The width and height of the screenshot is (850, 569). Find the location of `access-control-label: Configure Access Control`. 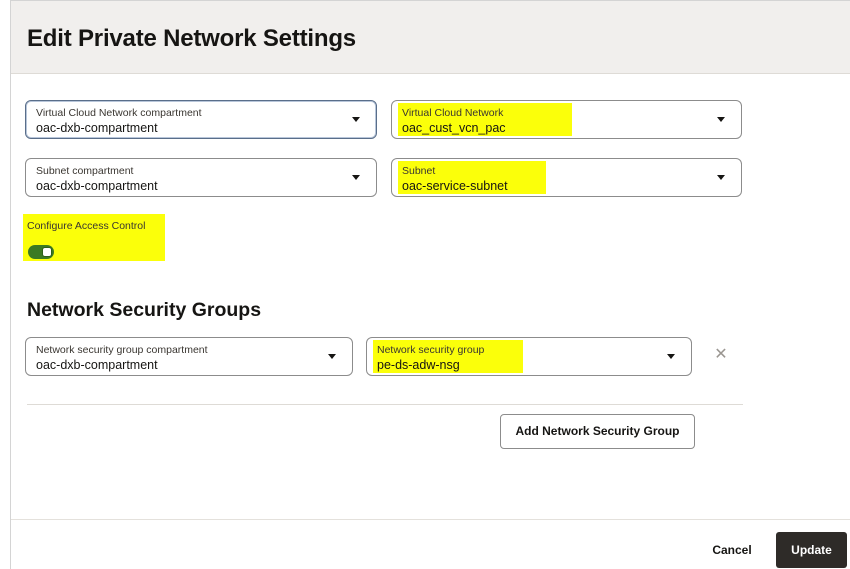

access-control-label: Configure Access Control is located at coordinates (86, 226).